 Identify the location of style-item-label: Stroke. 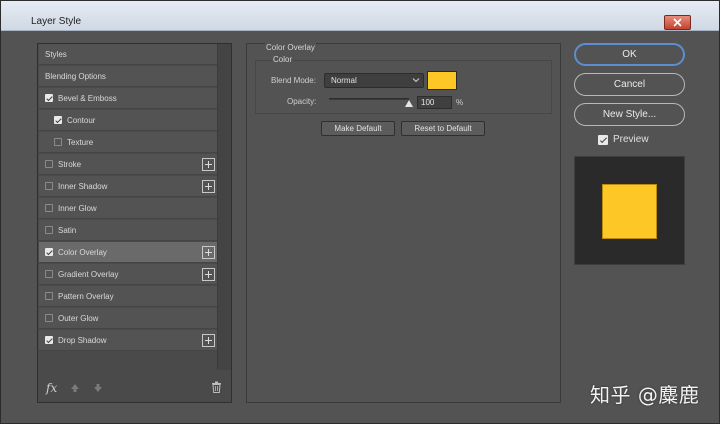
(70, 164).